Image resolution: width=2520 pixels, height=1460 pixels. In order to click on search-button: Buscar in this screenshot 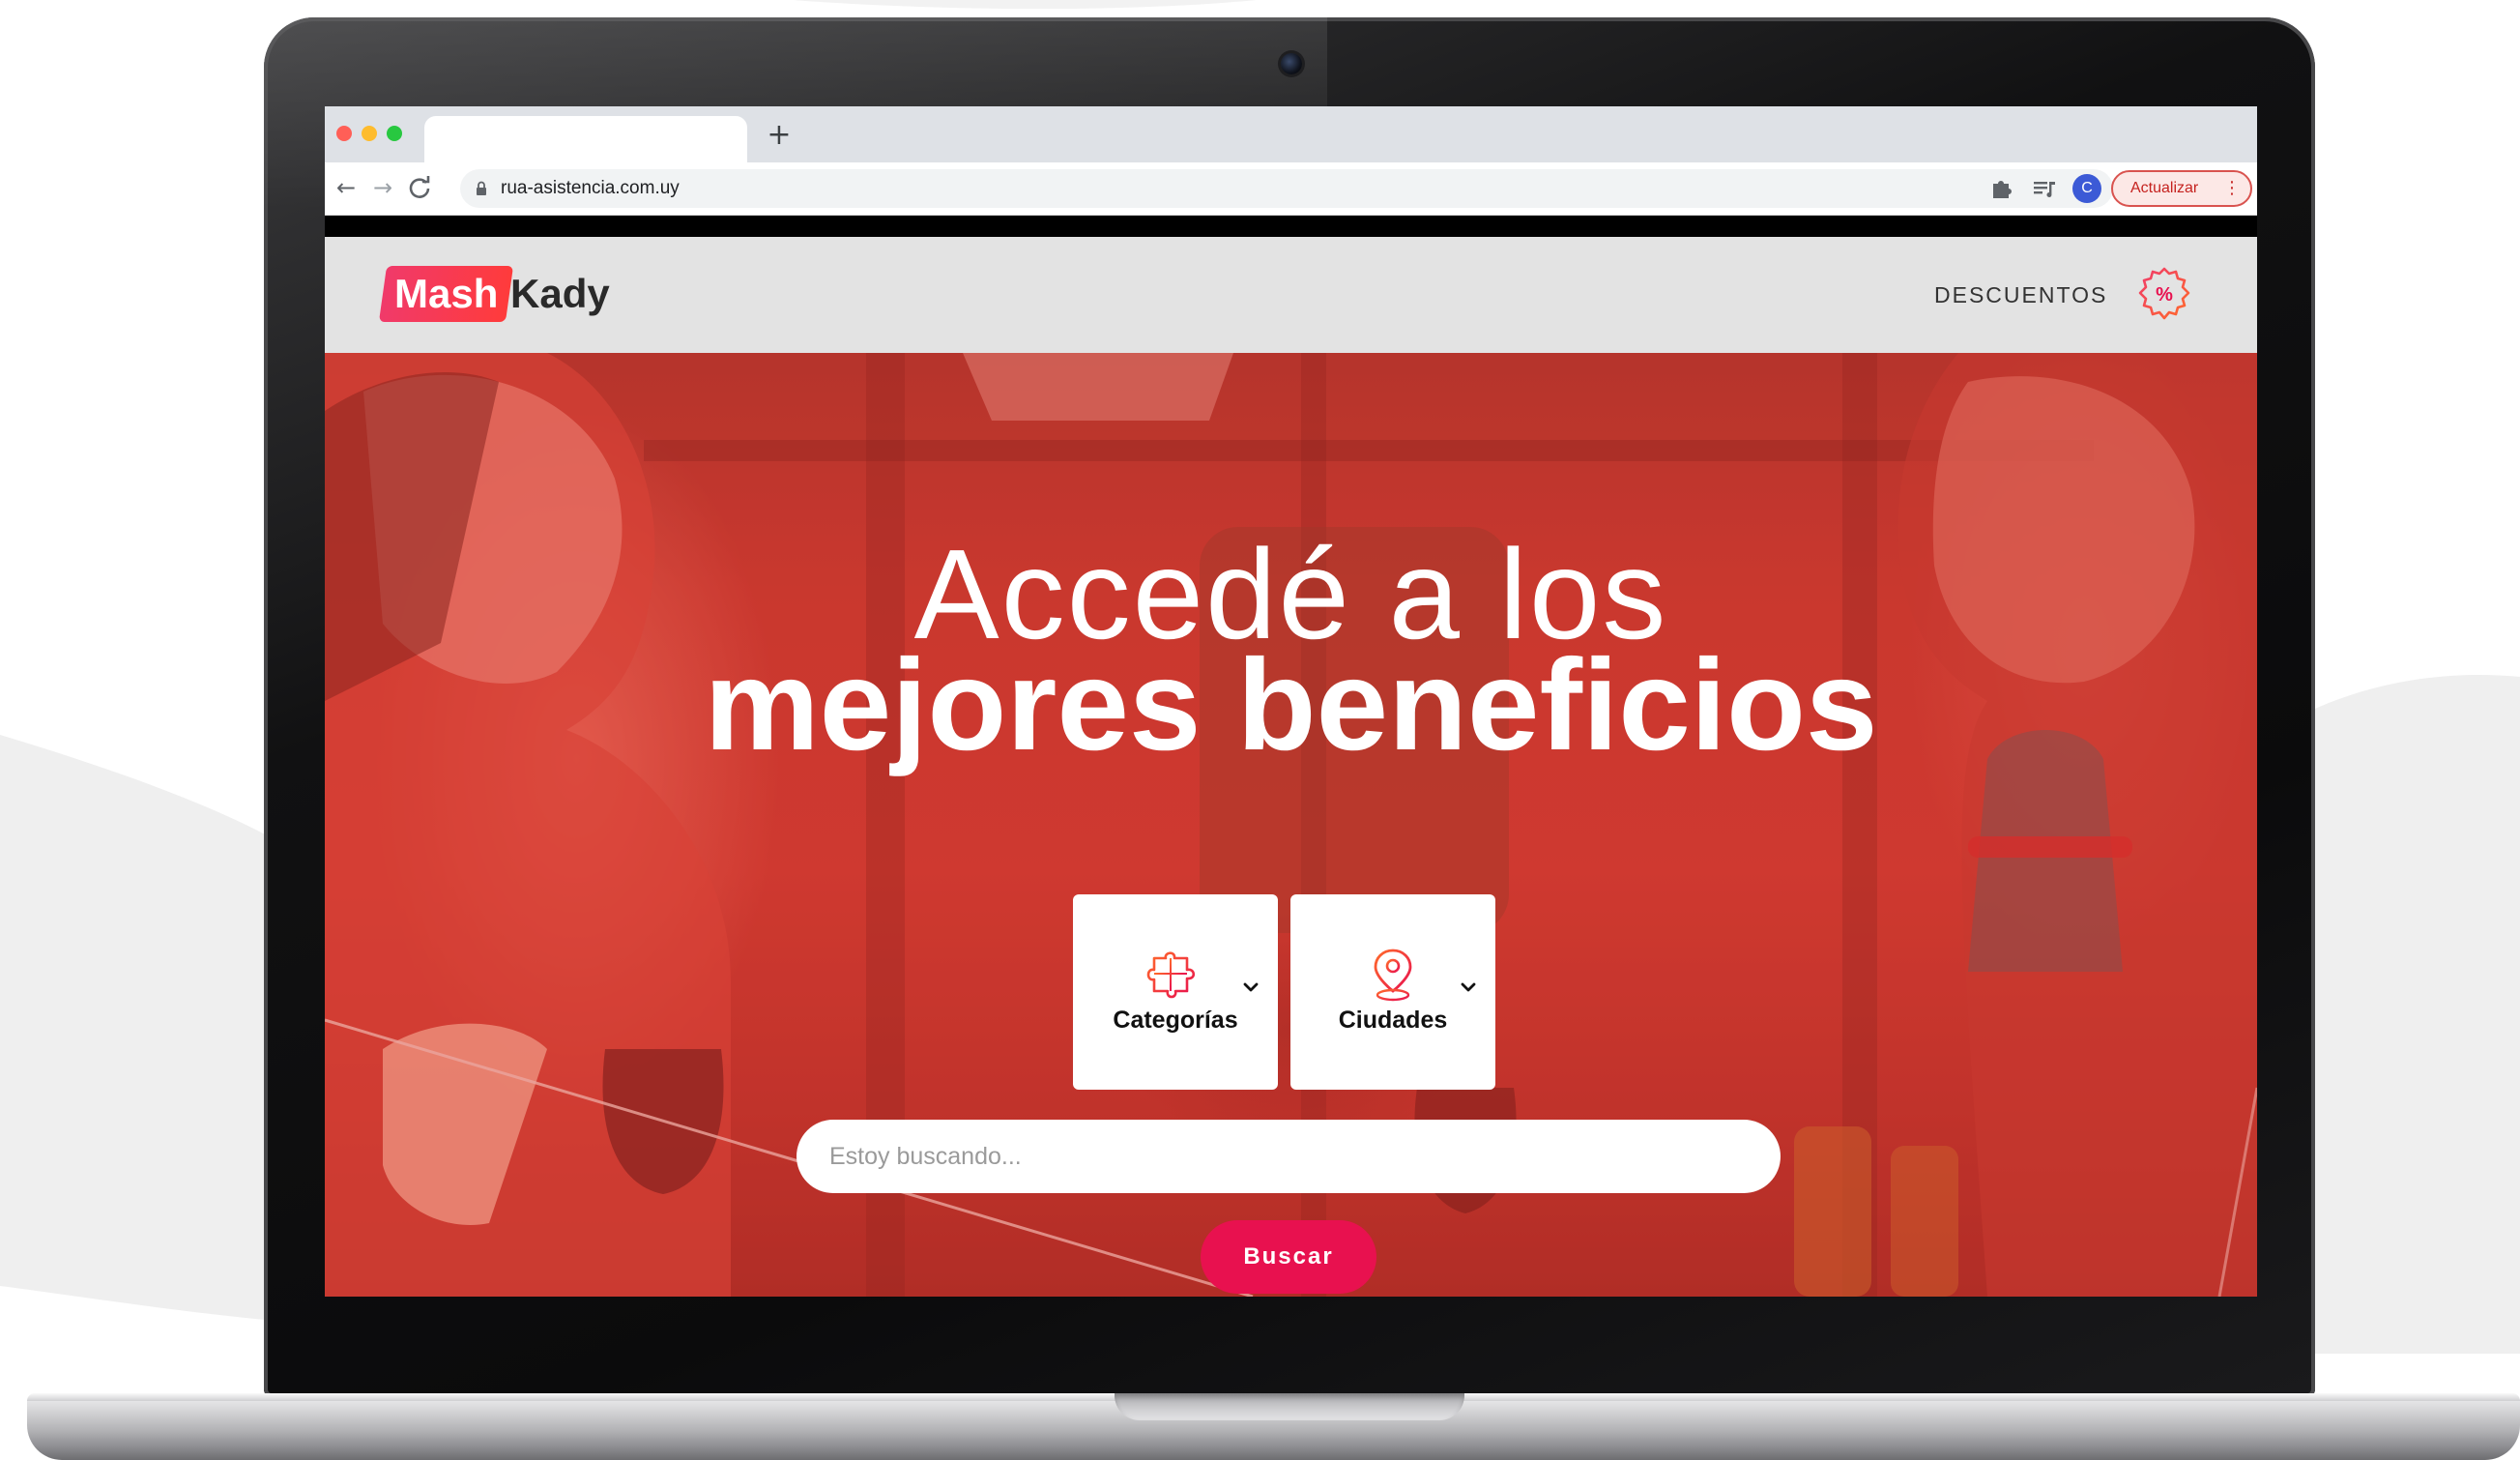, I will do `click(1289, 1257)`.